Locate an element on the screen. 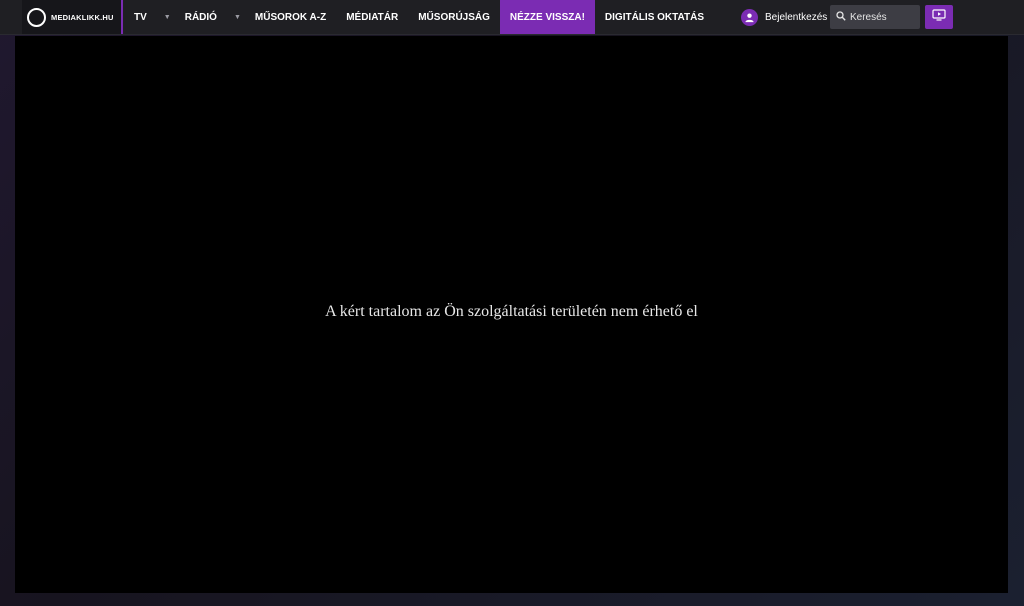  nav-item-radio: RÁDIÓ ▼ is located at coordinates (210, 17).